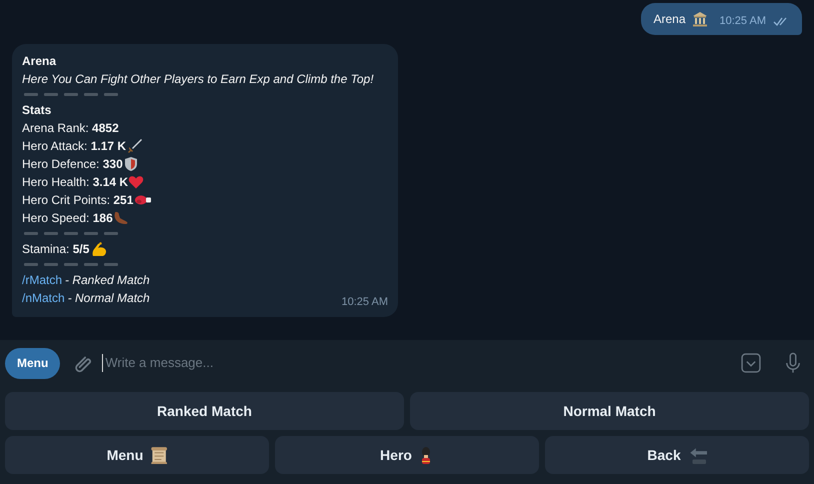 This screenshot has height=484, width=814. Describe the element at coordinates (751, 363) in the screenshot. I see `keyboard-toggle-icon` at that location.